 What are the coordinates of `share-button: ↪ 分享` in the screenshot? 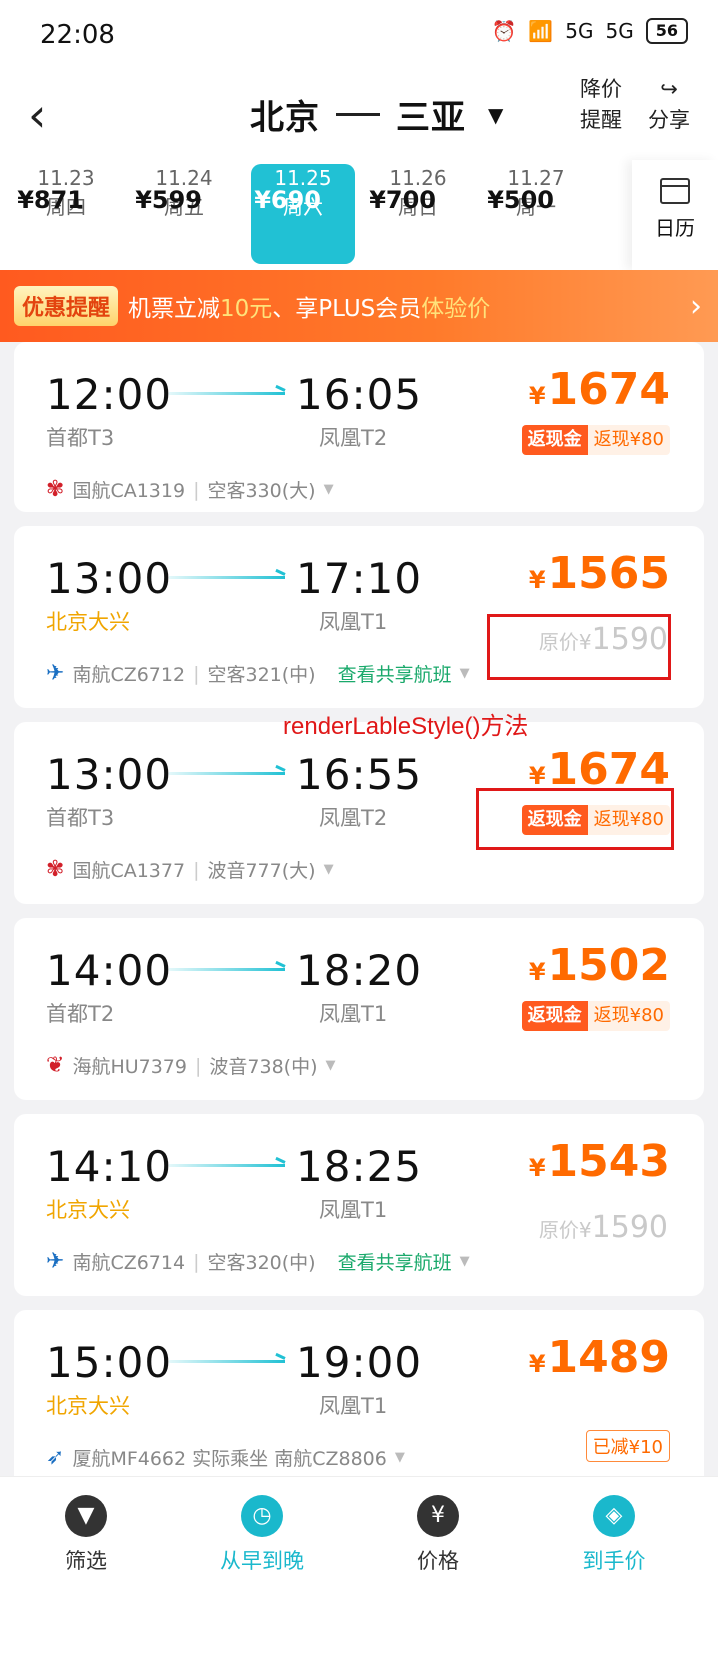 It's located at (669, 105).